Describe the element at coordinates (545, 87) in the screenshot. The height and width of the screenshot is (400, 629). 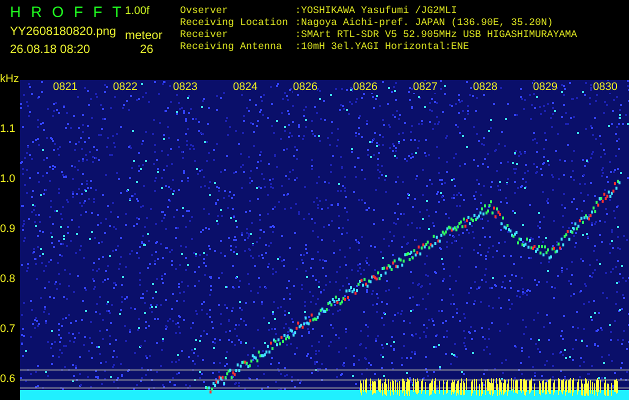
I see `time-label: 0829` at that location.